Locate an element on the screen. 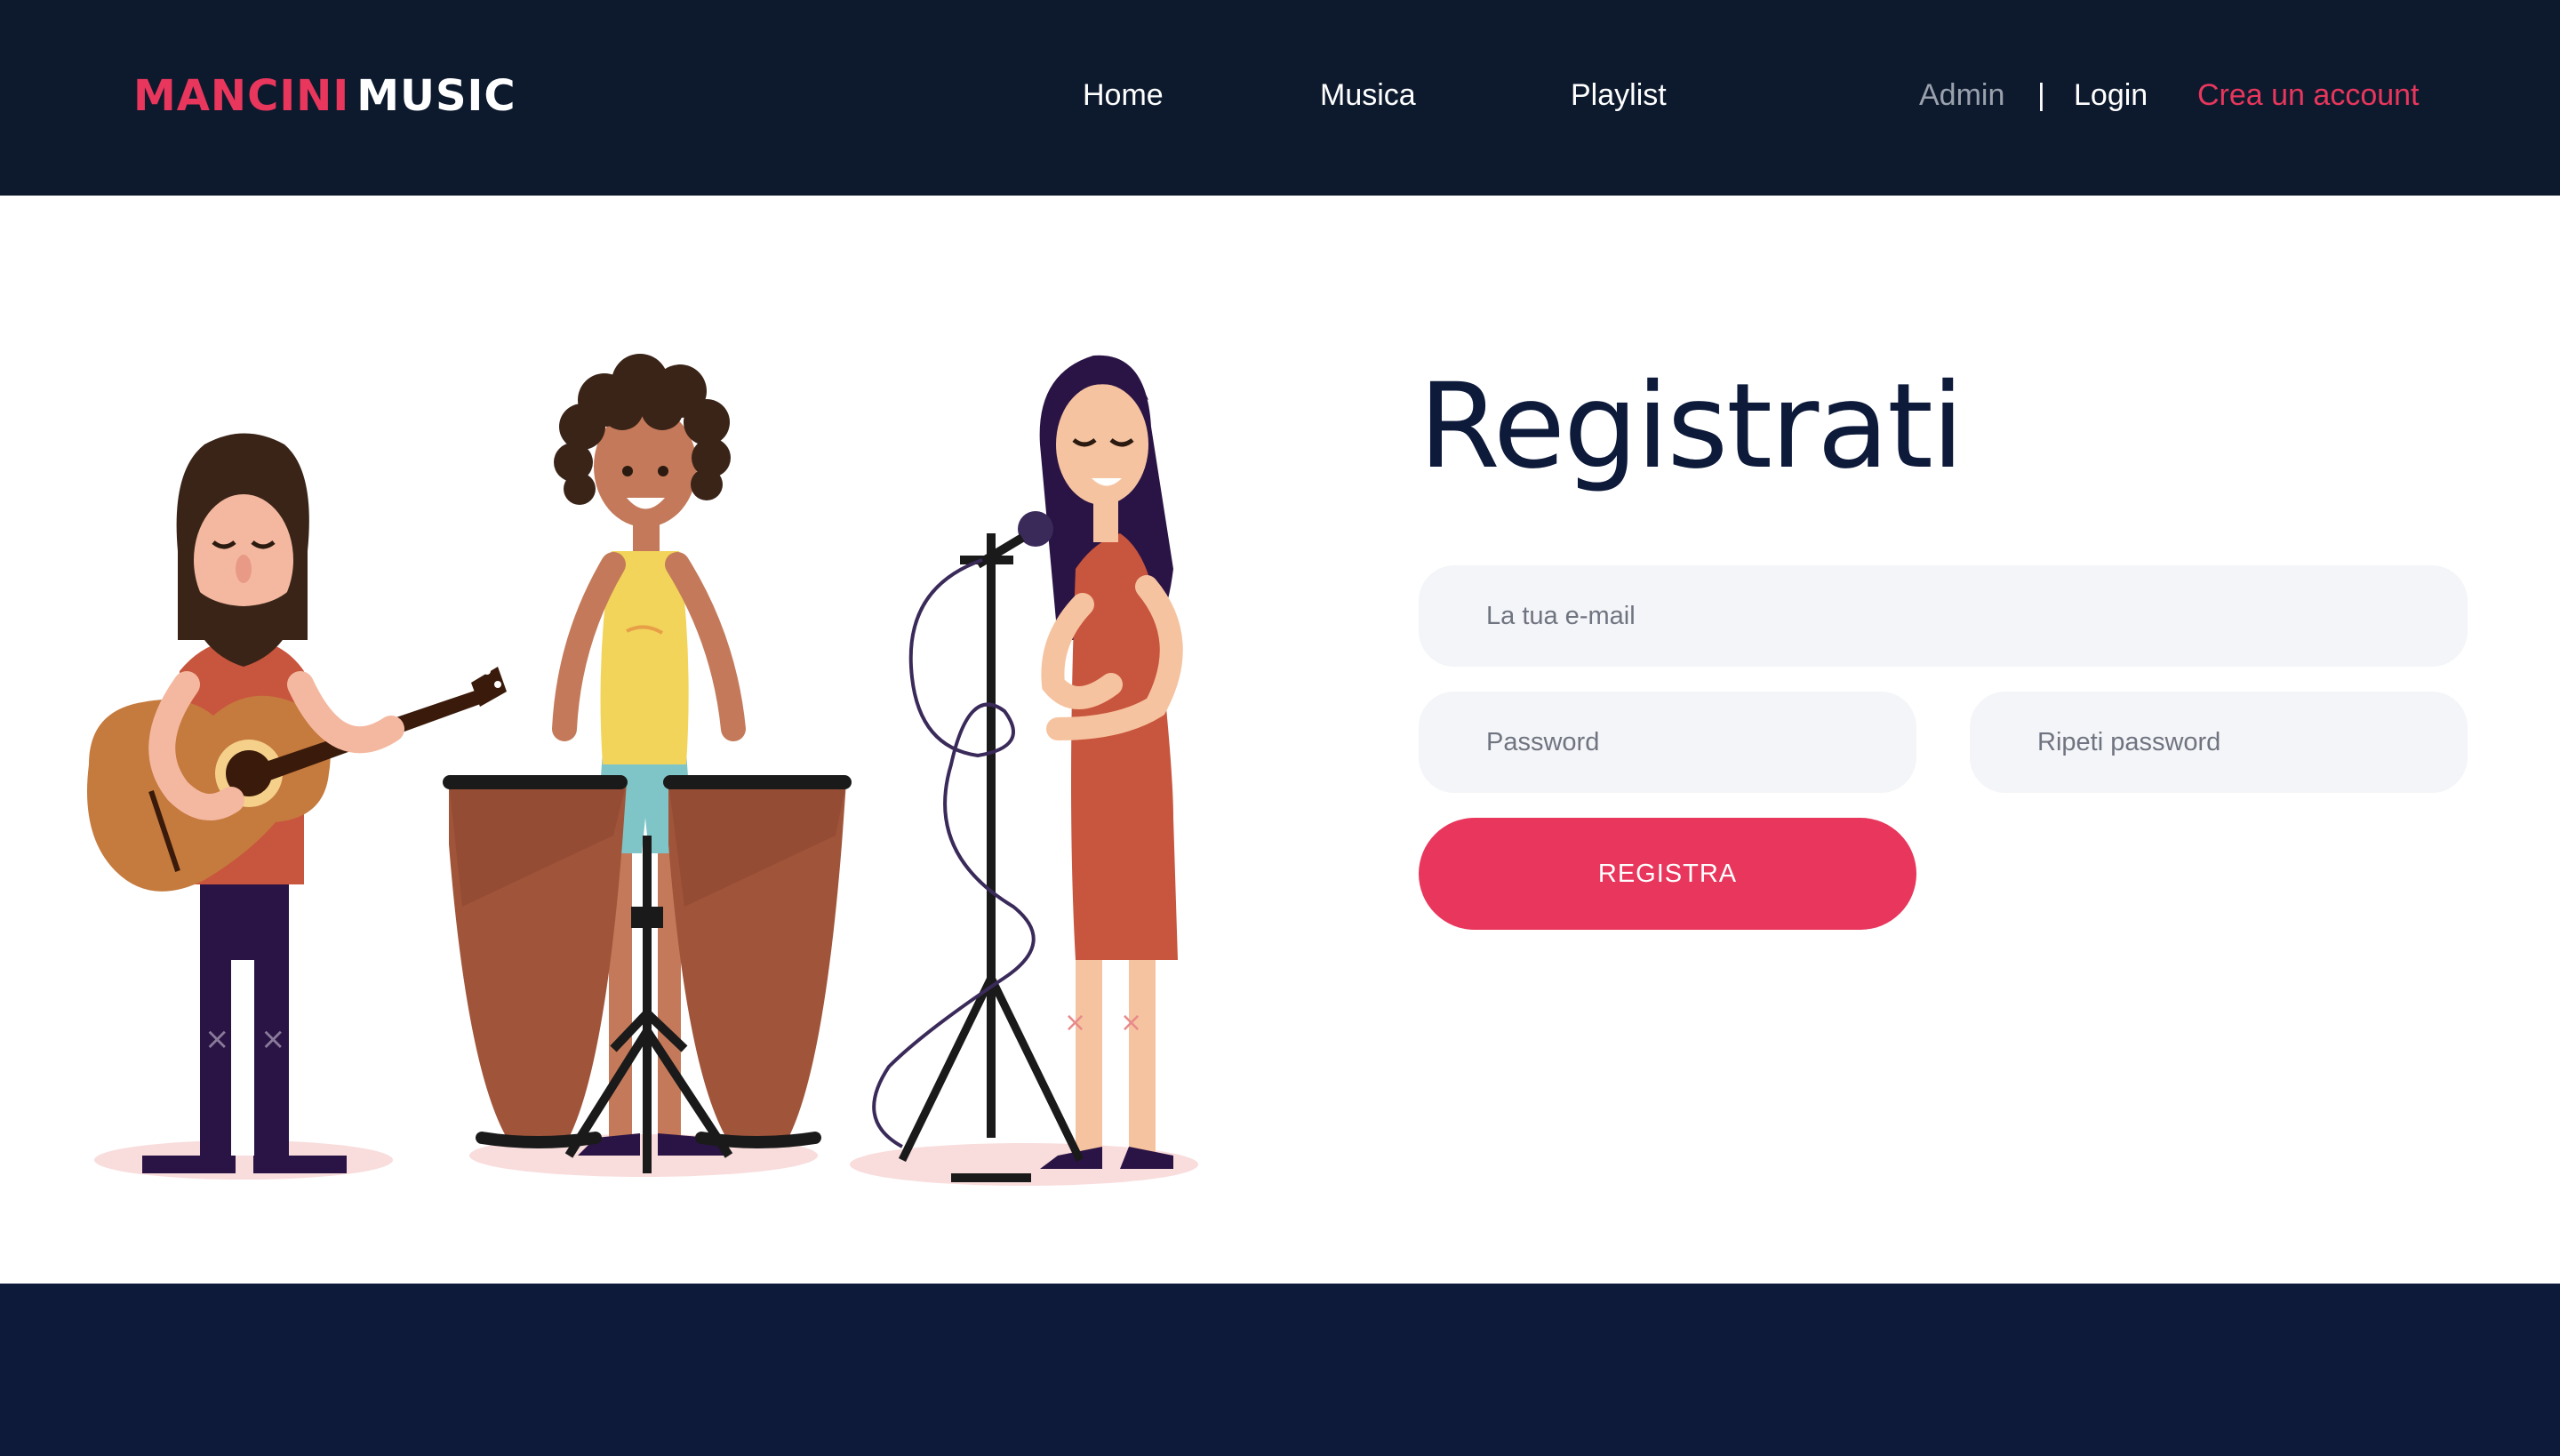 The image size is (2560, 1456). page-title: Registrati is located at coordinates (1691, 426).